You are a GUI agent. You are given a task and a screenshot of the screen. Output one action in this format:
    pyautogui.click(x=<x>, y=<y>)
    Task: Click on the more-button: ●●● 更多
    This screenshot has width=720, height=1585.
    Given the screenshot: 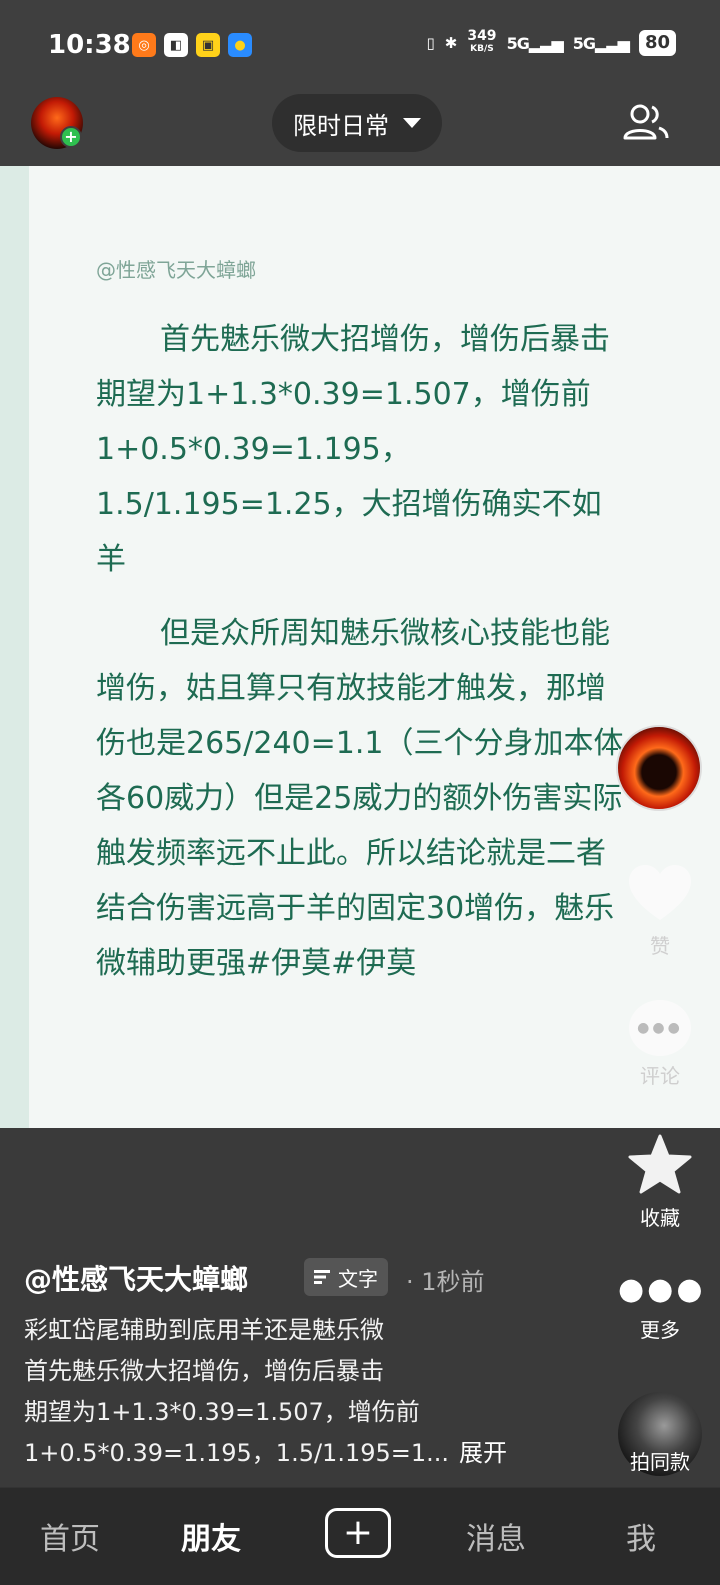 What is the action you would take?
    pyautogui.click(x=662, y=1307)
    